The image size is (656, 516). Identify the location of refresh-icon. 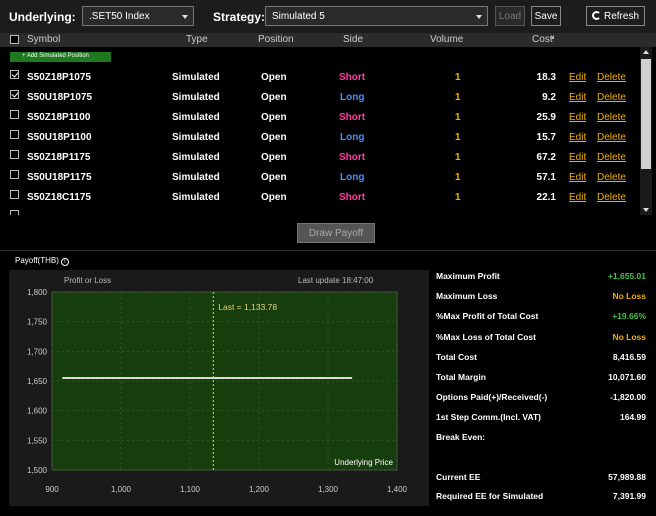
(596, 15).